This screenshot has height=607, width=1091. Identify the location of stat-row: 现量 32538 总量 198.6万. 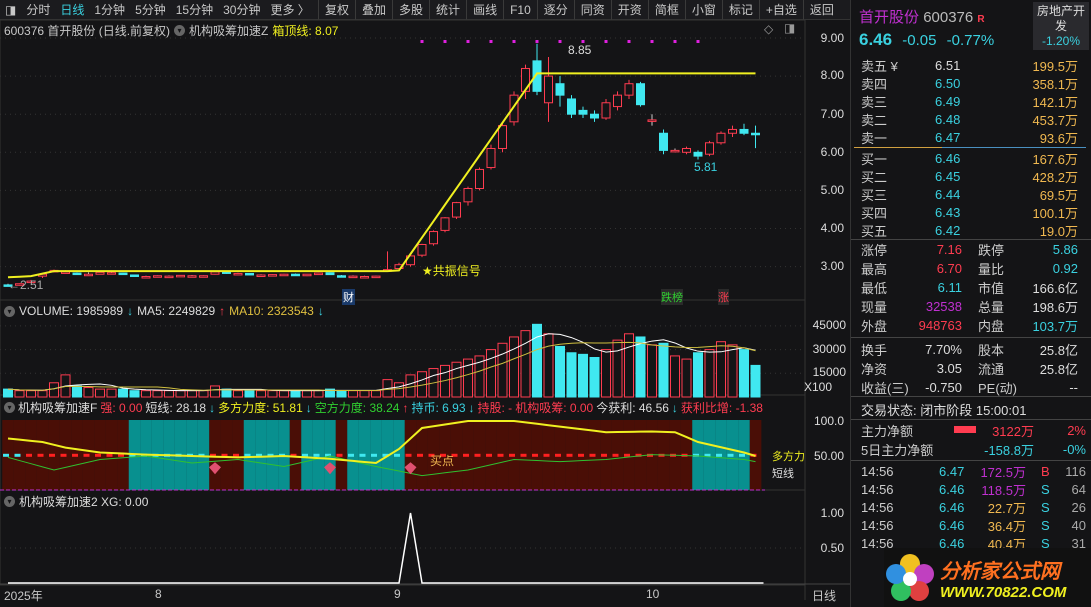
(971, 306).